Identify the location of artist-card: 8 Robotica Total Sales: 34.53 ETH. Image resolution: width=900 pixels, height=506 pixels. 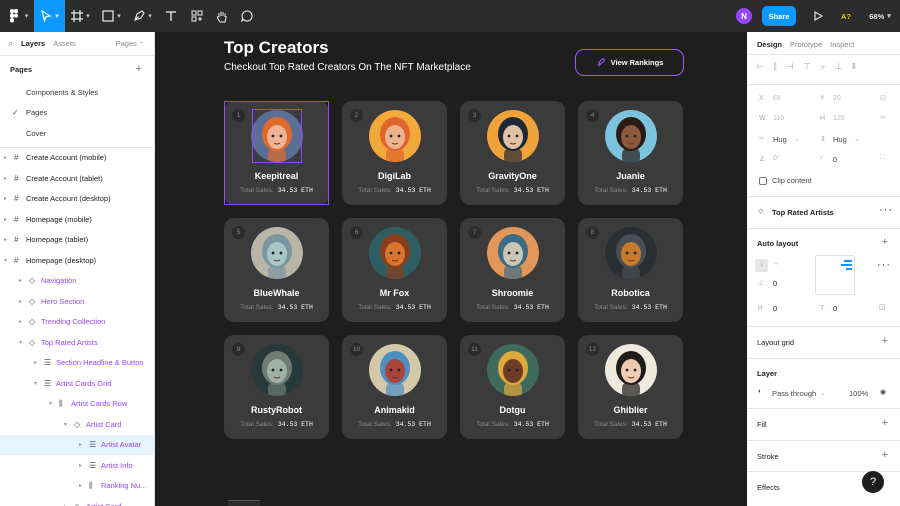
(630, 270).